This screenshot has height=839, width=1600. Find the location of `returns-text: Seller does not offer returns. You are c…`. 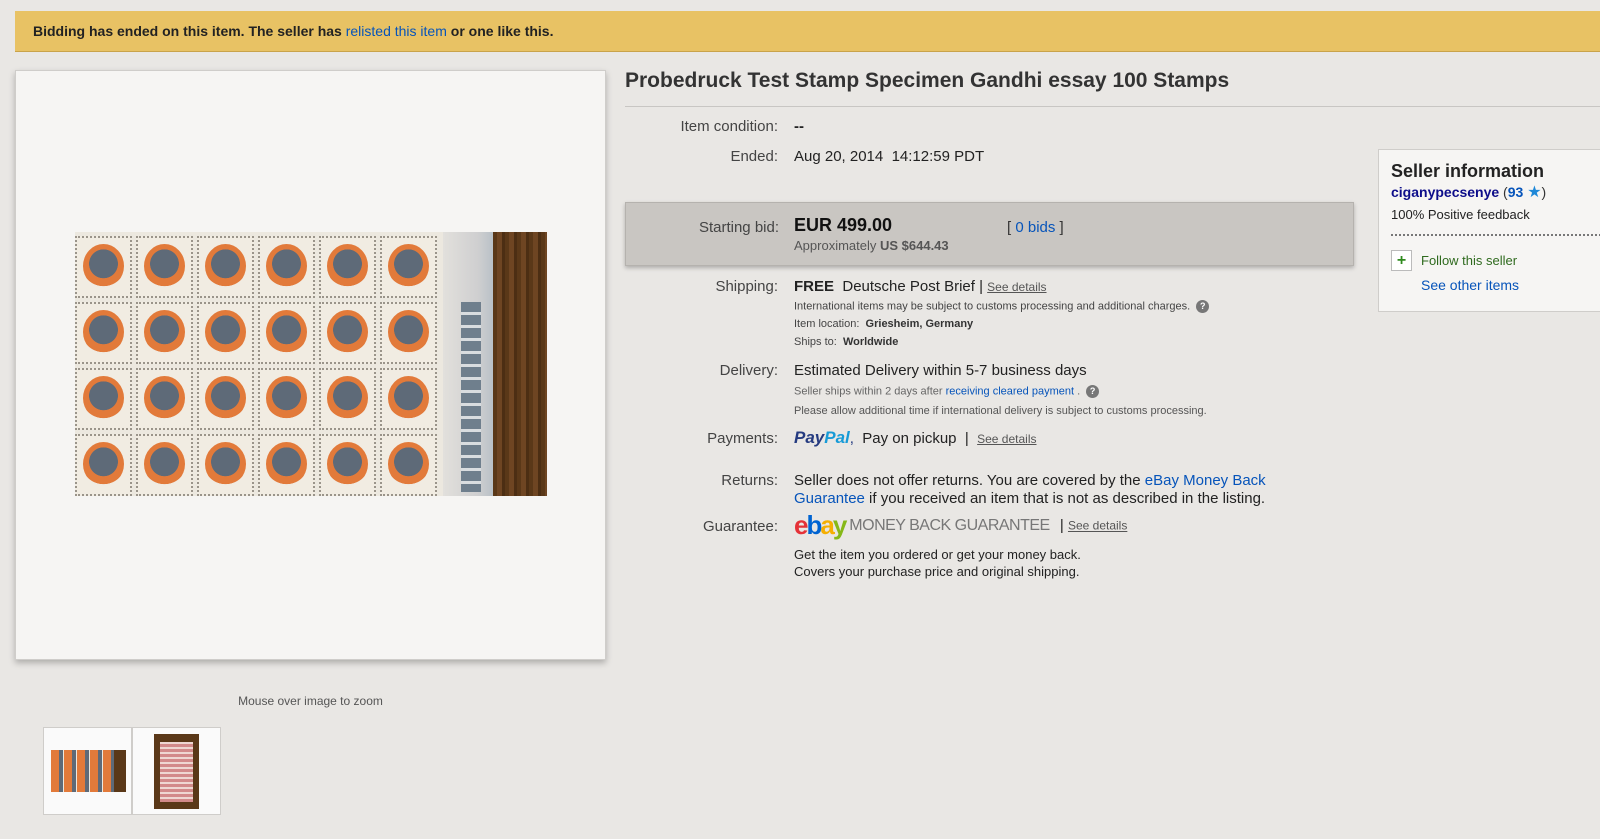

returns-text: Seller does not offer returns. You are c… is located at coordinates (969, 480).